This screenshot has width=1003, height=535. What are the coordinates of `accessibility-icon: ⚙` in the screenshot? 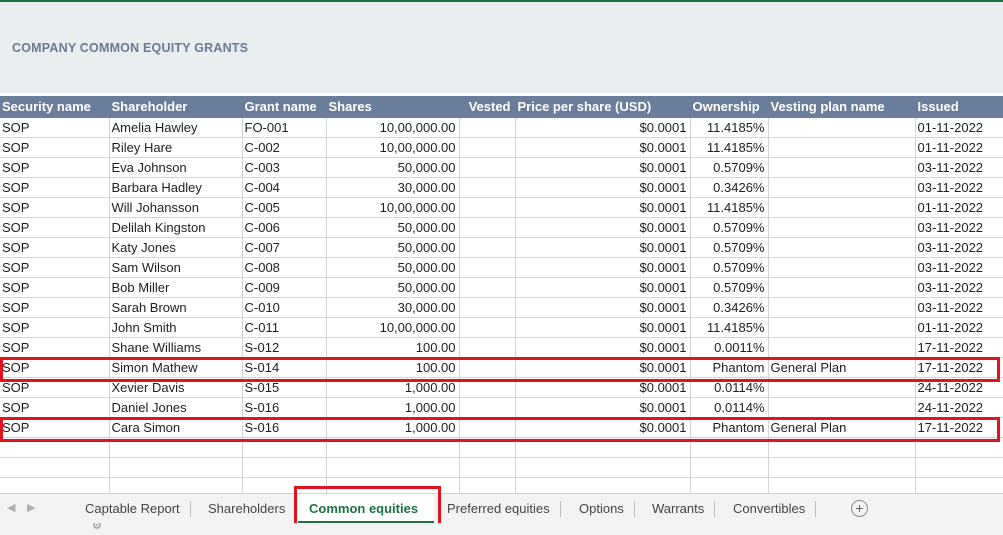 It's located at (97, 527).